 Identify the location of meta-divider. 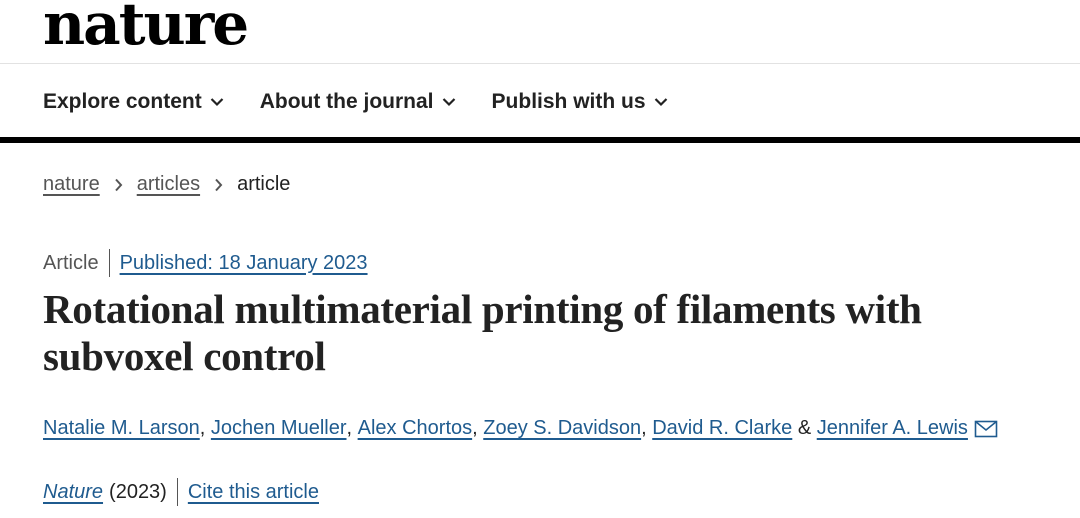
(109, 263).